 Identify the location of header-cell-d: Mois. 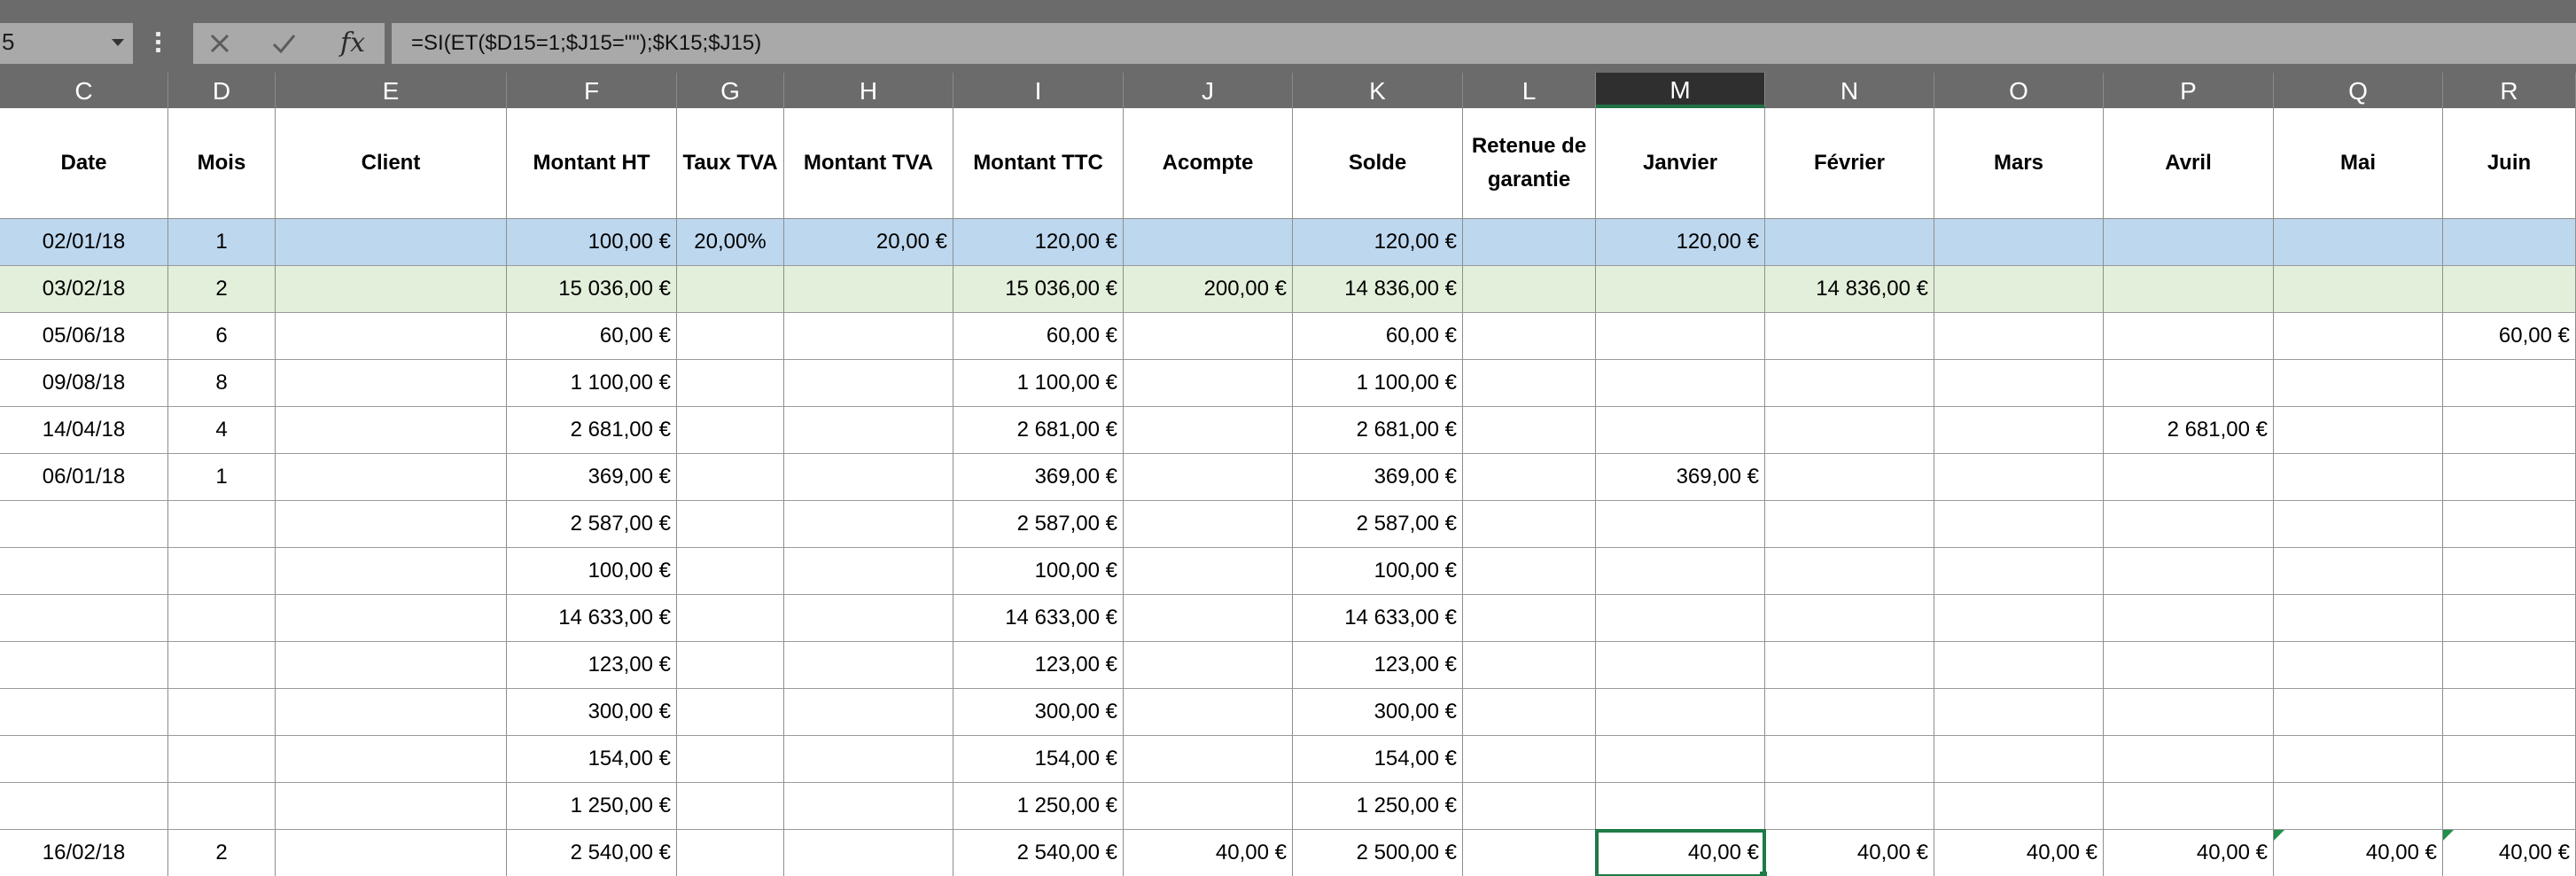
(222, 163).